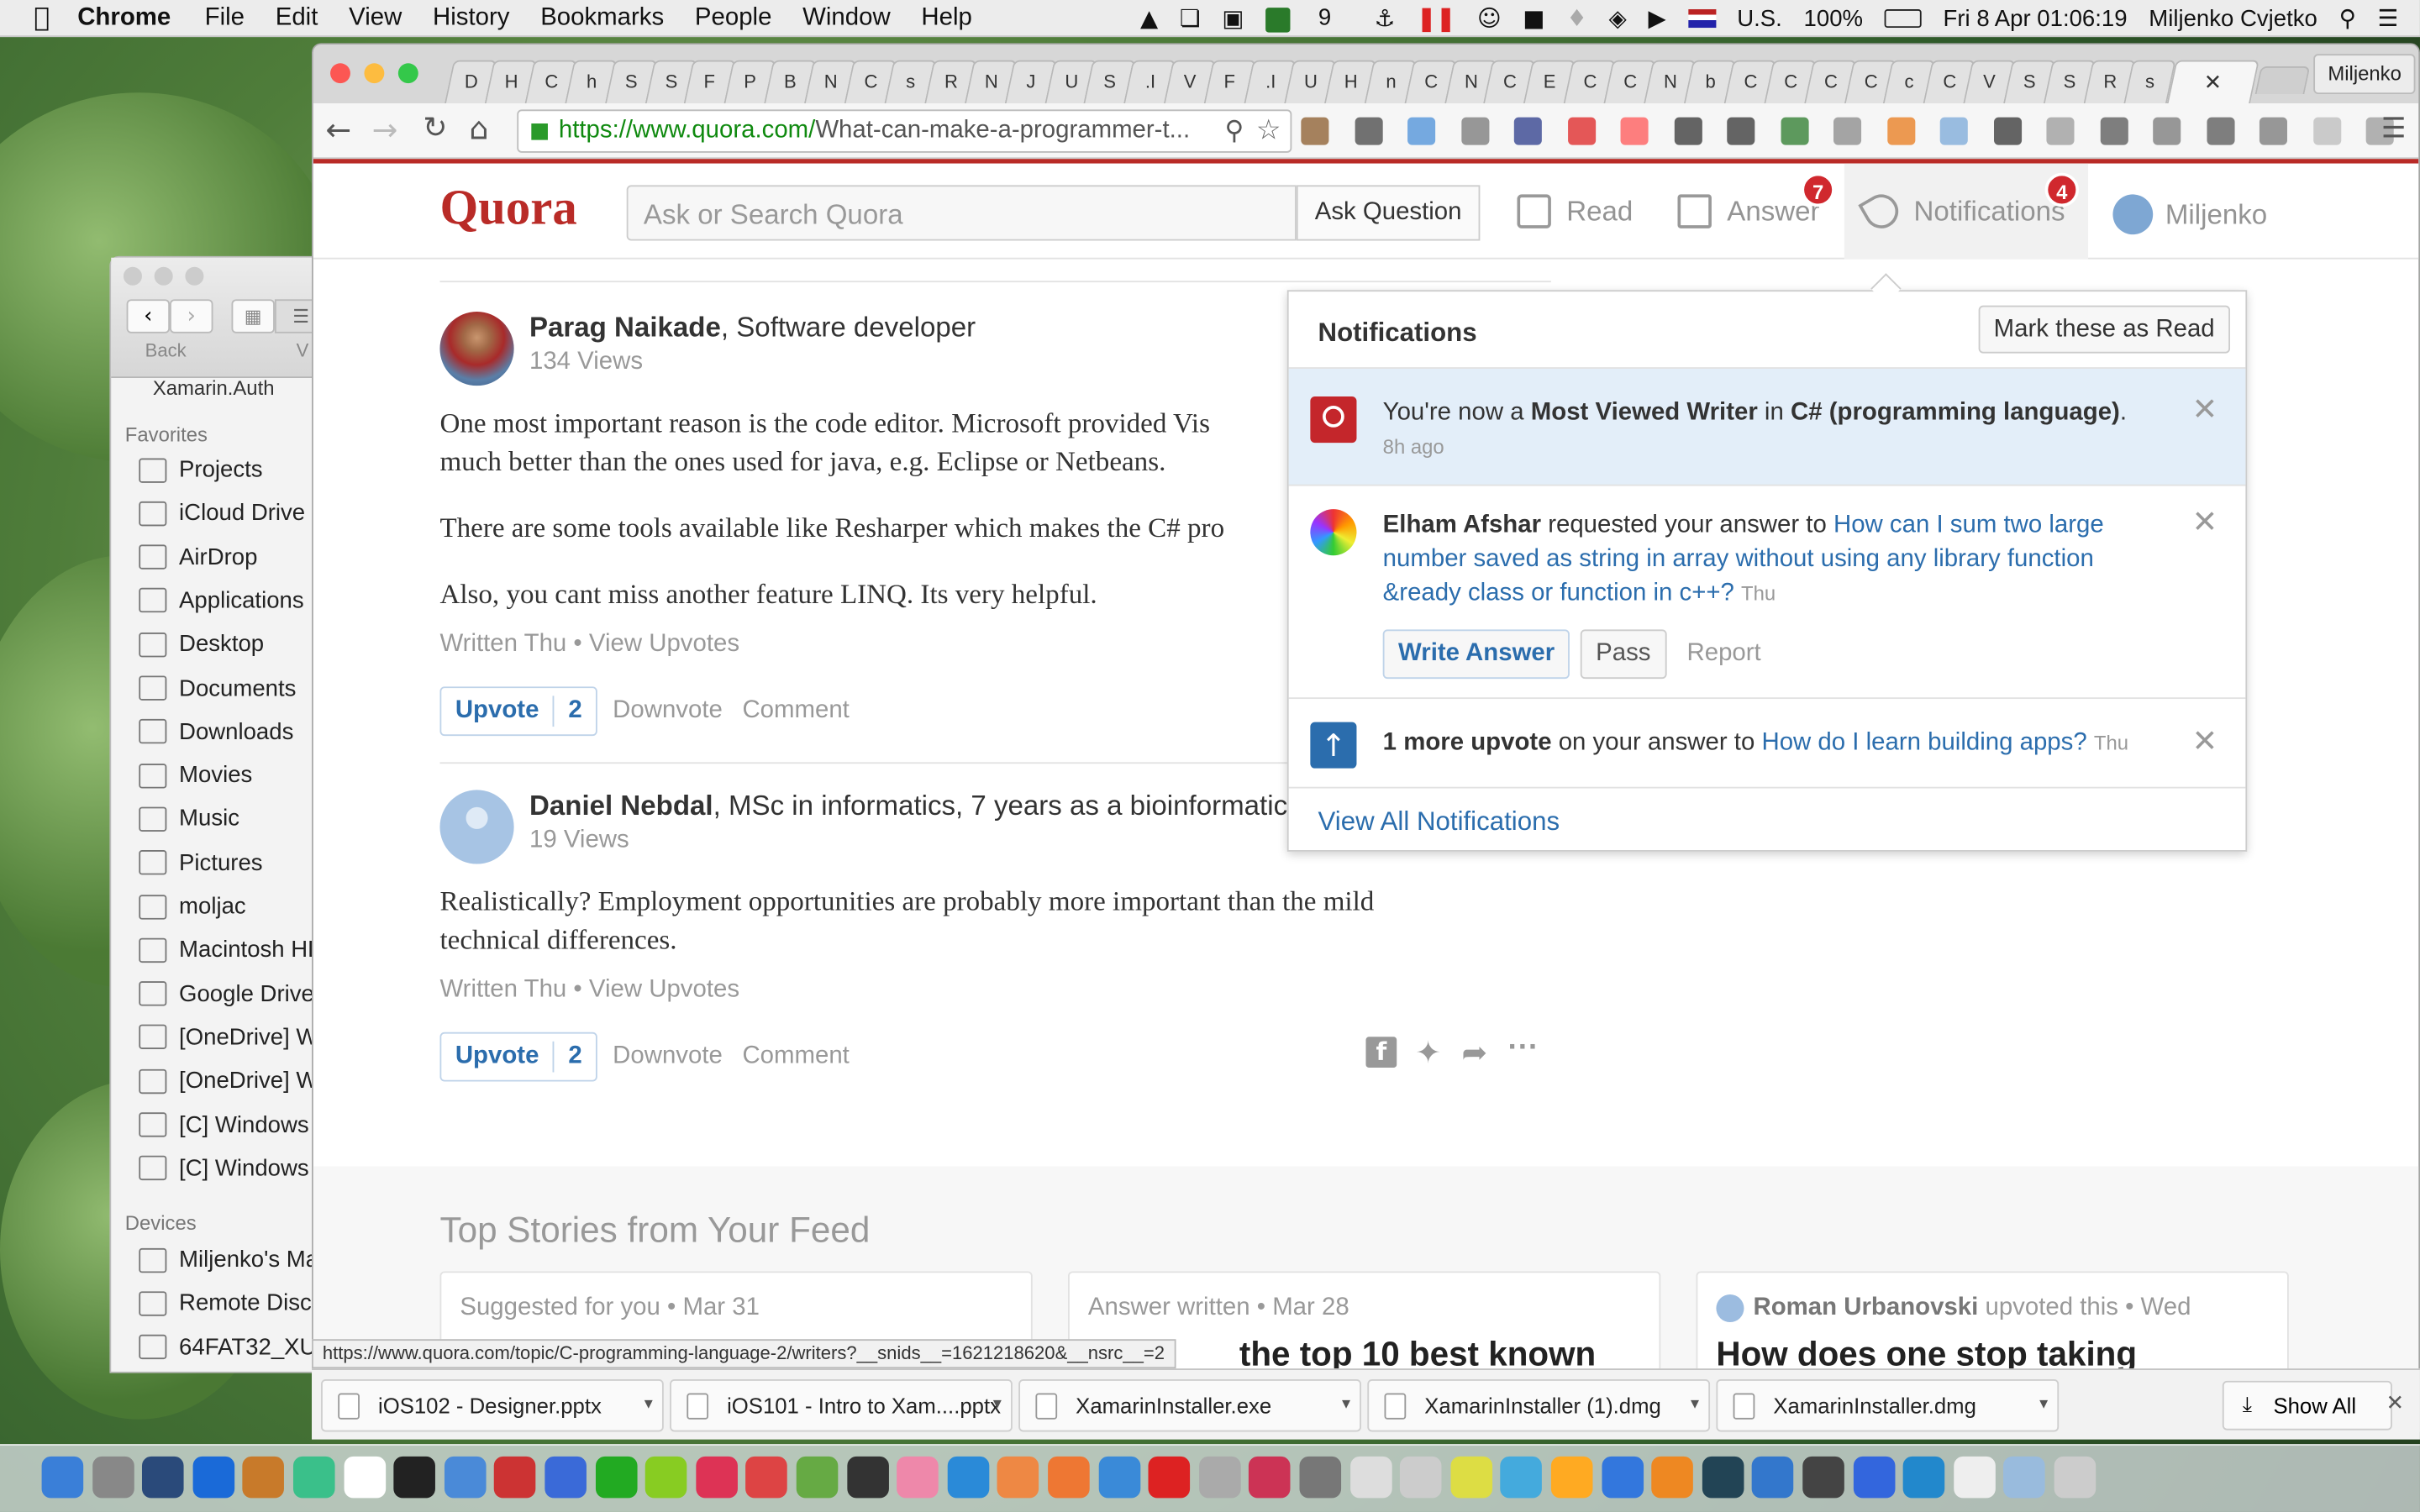 The image size is (2420, 1512). I want to click on back-arrow-icon: ‹, so click(148, 316).